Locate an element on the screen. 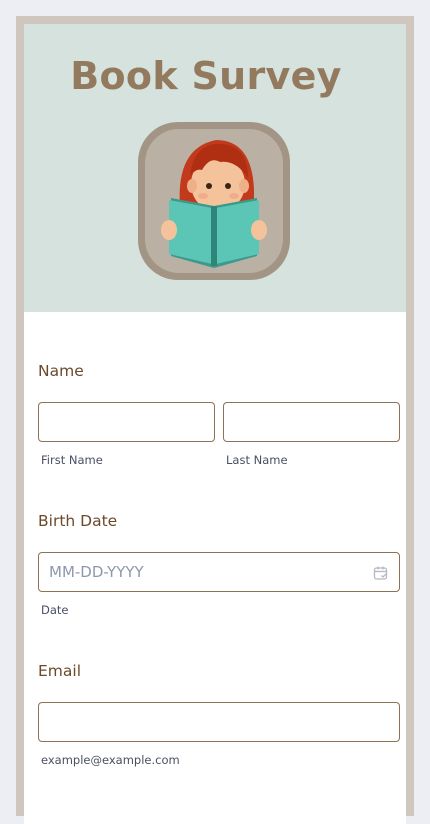 The height and width of the screenshot is (824, 430). email-sublabel: example@example.com is located at coordinates (110, 760).